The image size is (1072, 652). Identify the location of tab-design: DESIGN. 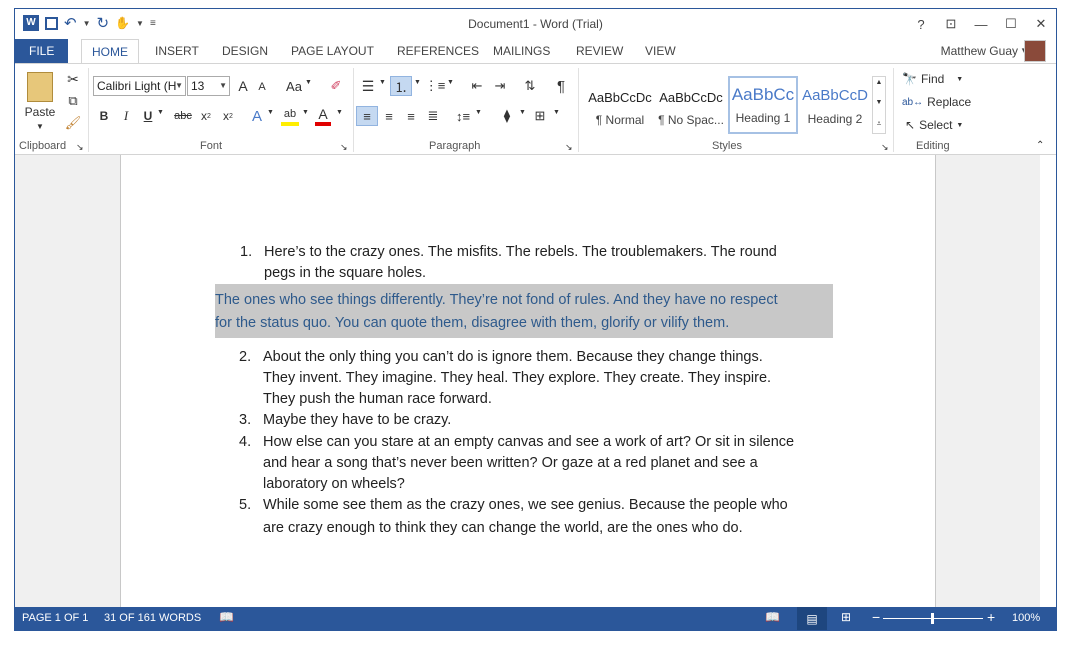
(245, 51).